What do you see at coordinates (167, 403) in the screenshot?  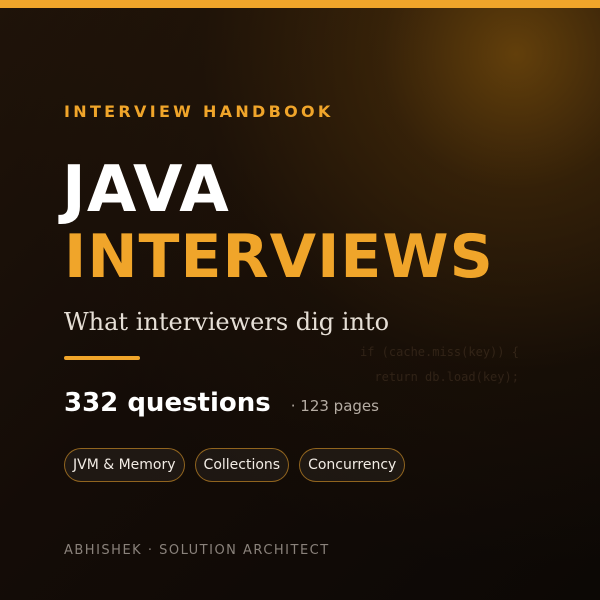 I see `question-count: 332 questions` at bounding box center [167, 403].